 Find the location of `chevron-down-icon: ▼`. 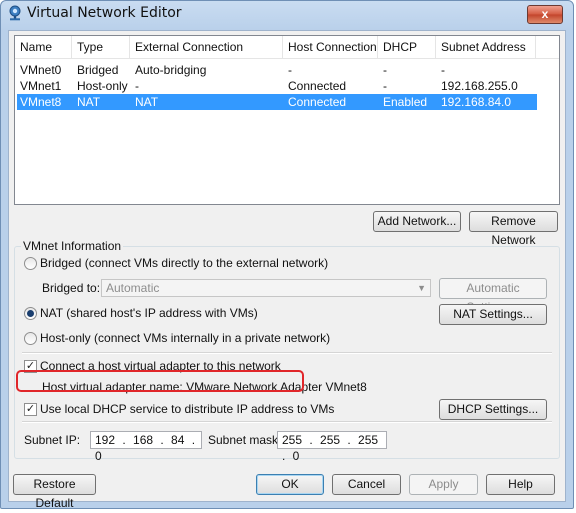

chevron-down-icon: ▼ is located at coordinates (421, 288).